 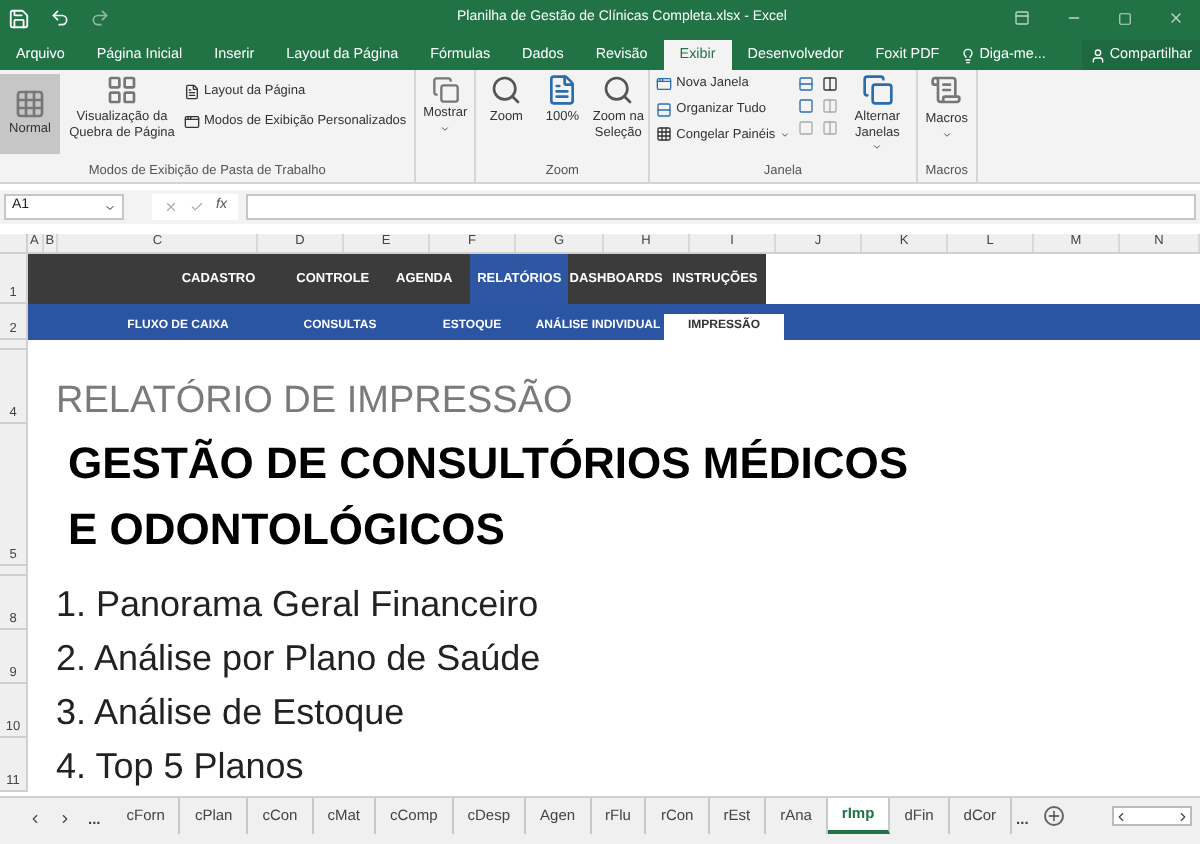 What do you see at coordinates (489, 463) in the screenshot?
I see `report-title: GESTÃO DE CONSULTÓRIOS MÉDICOS` at bounding box center [489, 463].